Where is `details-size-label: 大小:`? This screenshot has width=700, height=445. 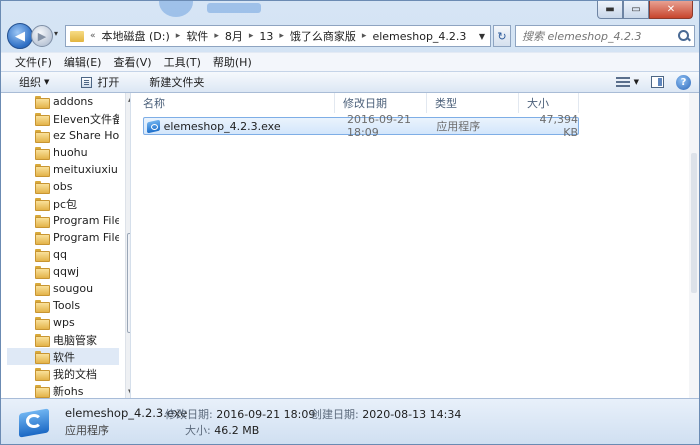 details-size-label: 大小: is located at coordinates (198, 430).